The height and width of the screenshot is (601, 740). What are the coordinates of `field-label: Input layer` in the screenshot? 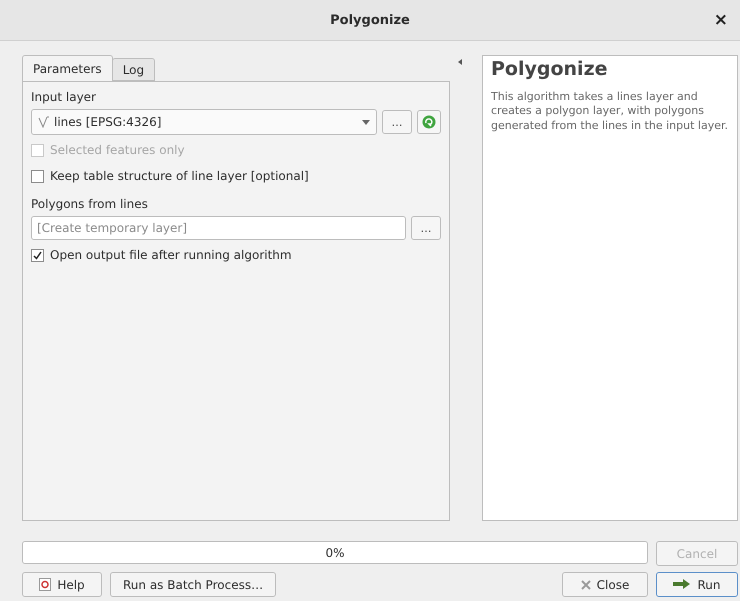 It's located at (64, 97).